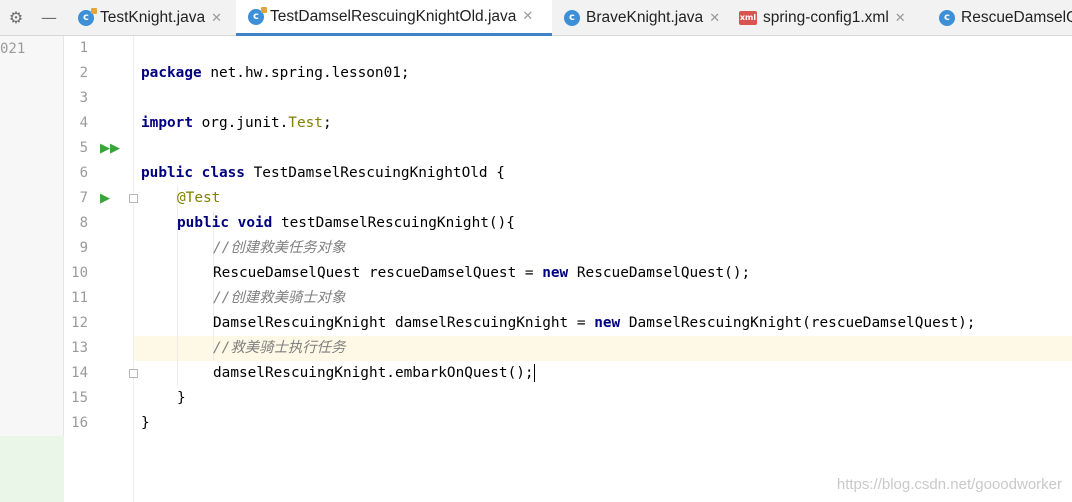 The height and width of the screenshot is (502, 1072). I want to click on keyword: import, so click(167, 123).